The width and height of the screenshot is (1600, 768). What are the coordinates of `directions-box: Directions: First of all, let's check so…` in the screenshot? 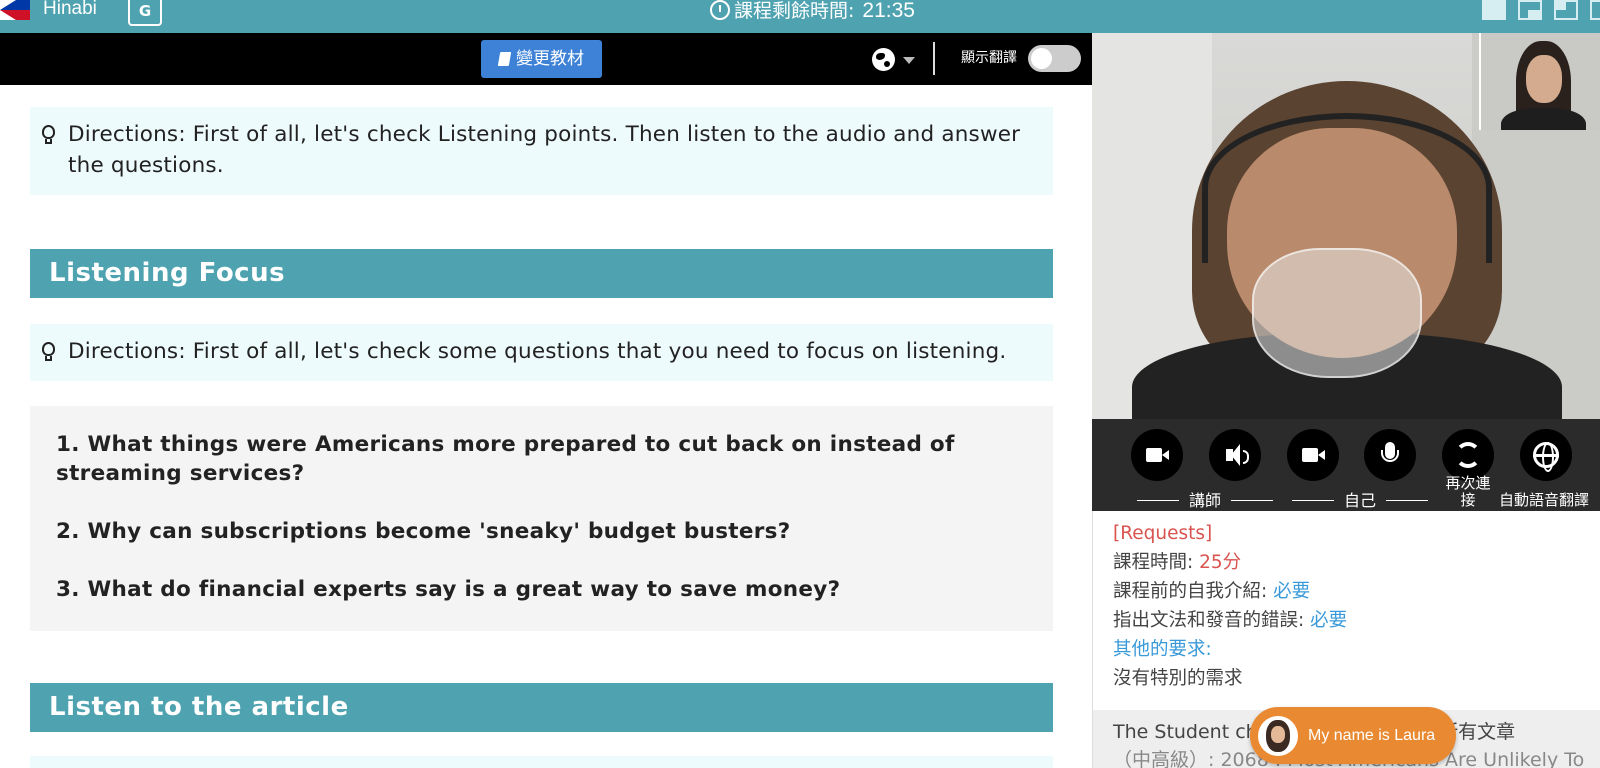 It's located at (541, 352).